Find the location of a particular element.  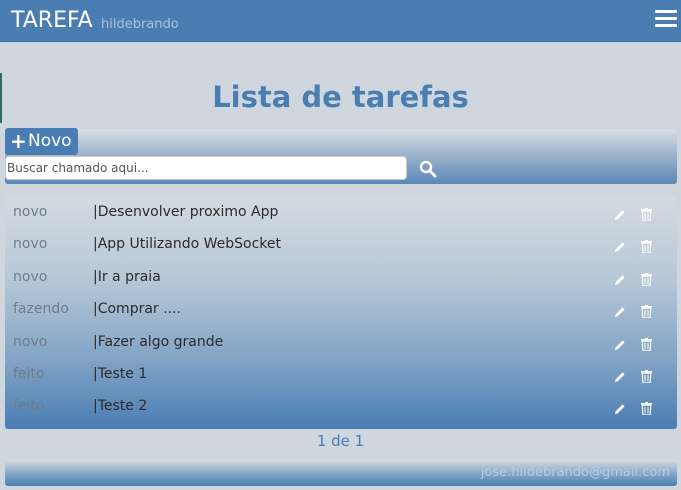

task-title: |Desenvolver proximo App is located at coordinates (186, 212).